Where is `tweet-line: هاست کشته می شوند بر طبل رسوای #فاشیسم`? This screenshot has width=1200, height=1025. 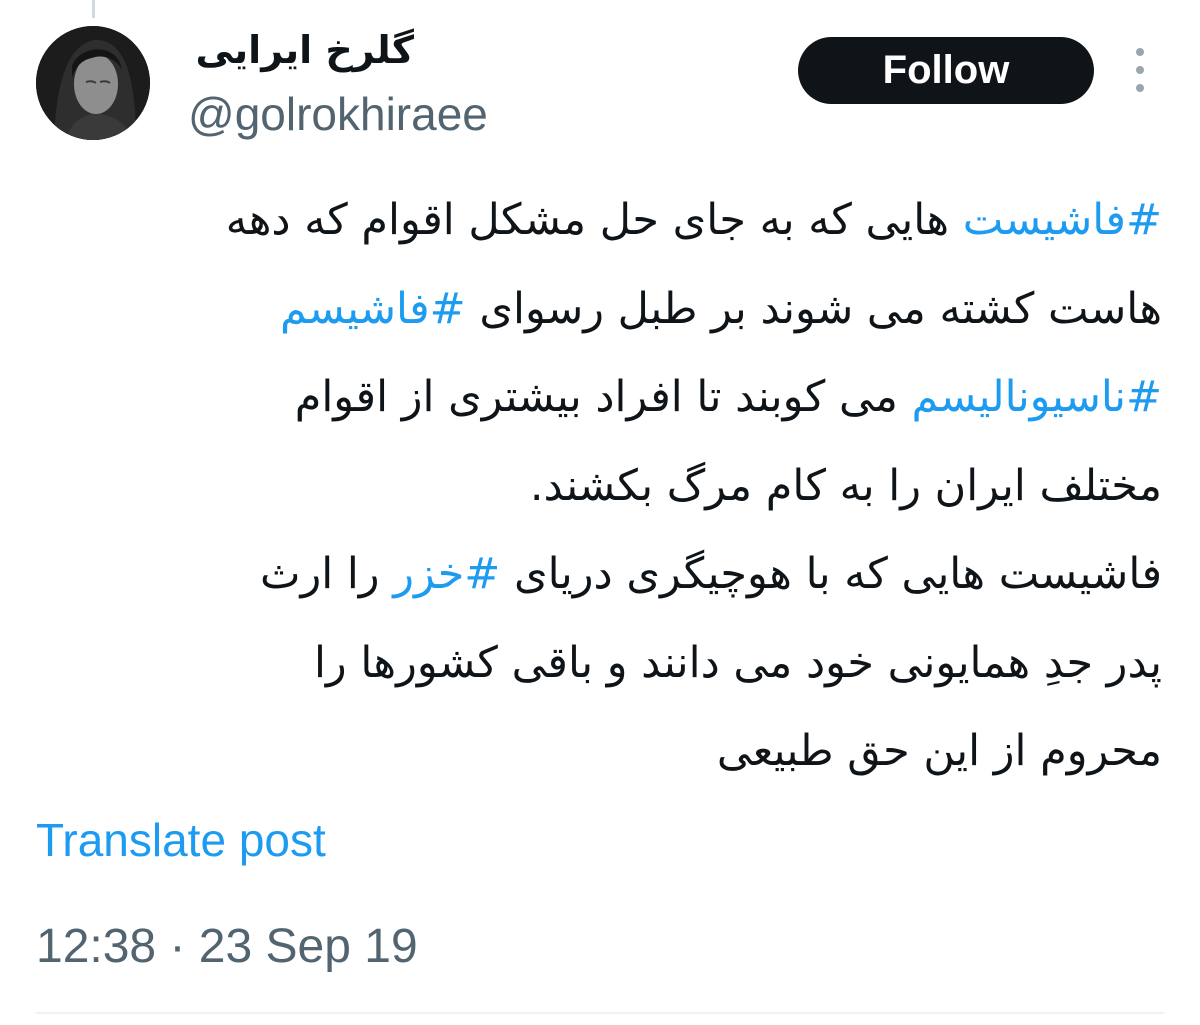
tweet-line: هاست کشته می شوند بر طبل رسوای #فاشیسم is located at coordinates (597, 309).